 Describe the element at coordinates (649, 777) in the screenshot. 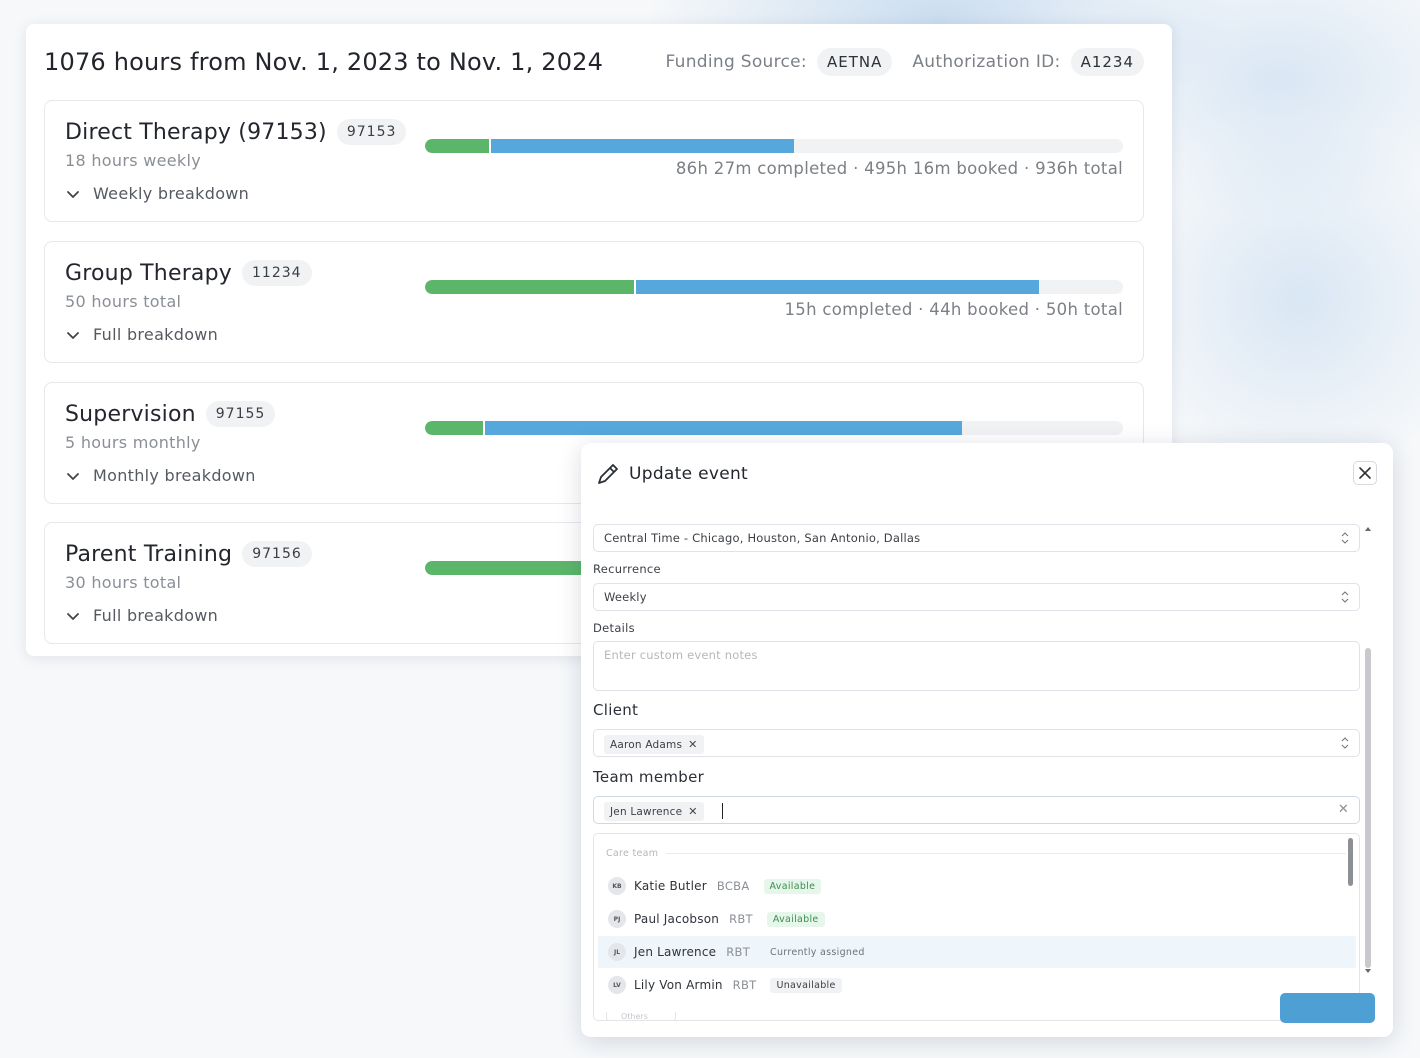

I see `team-member-label: Team member` at that location.